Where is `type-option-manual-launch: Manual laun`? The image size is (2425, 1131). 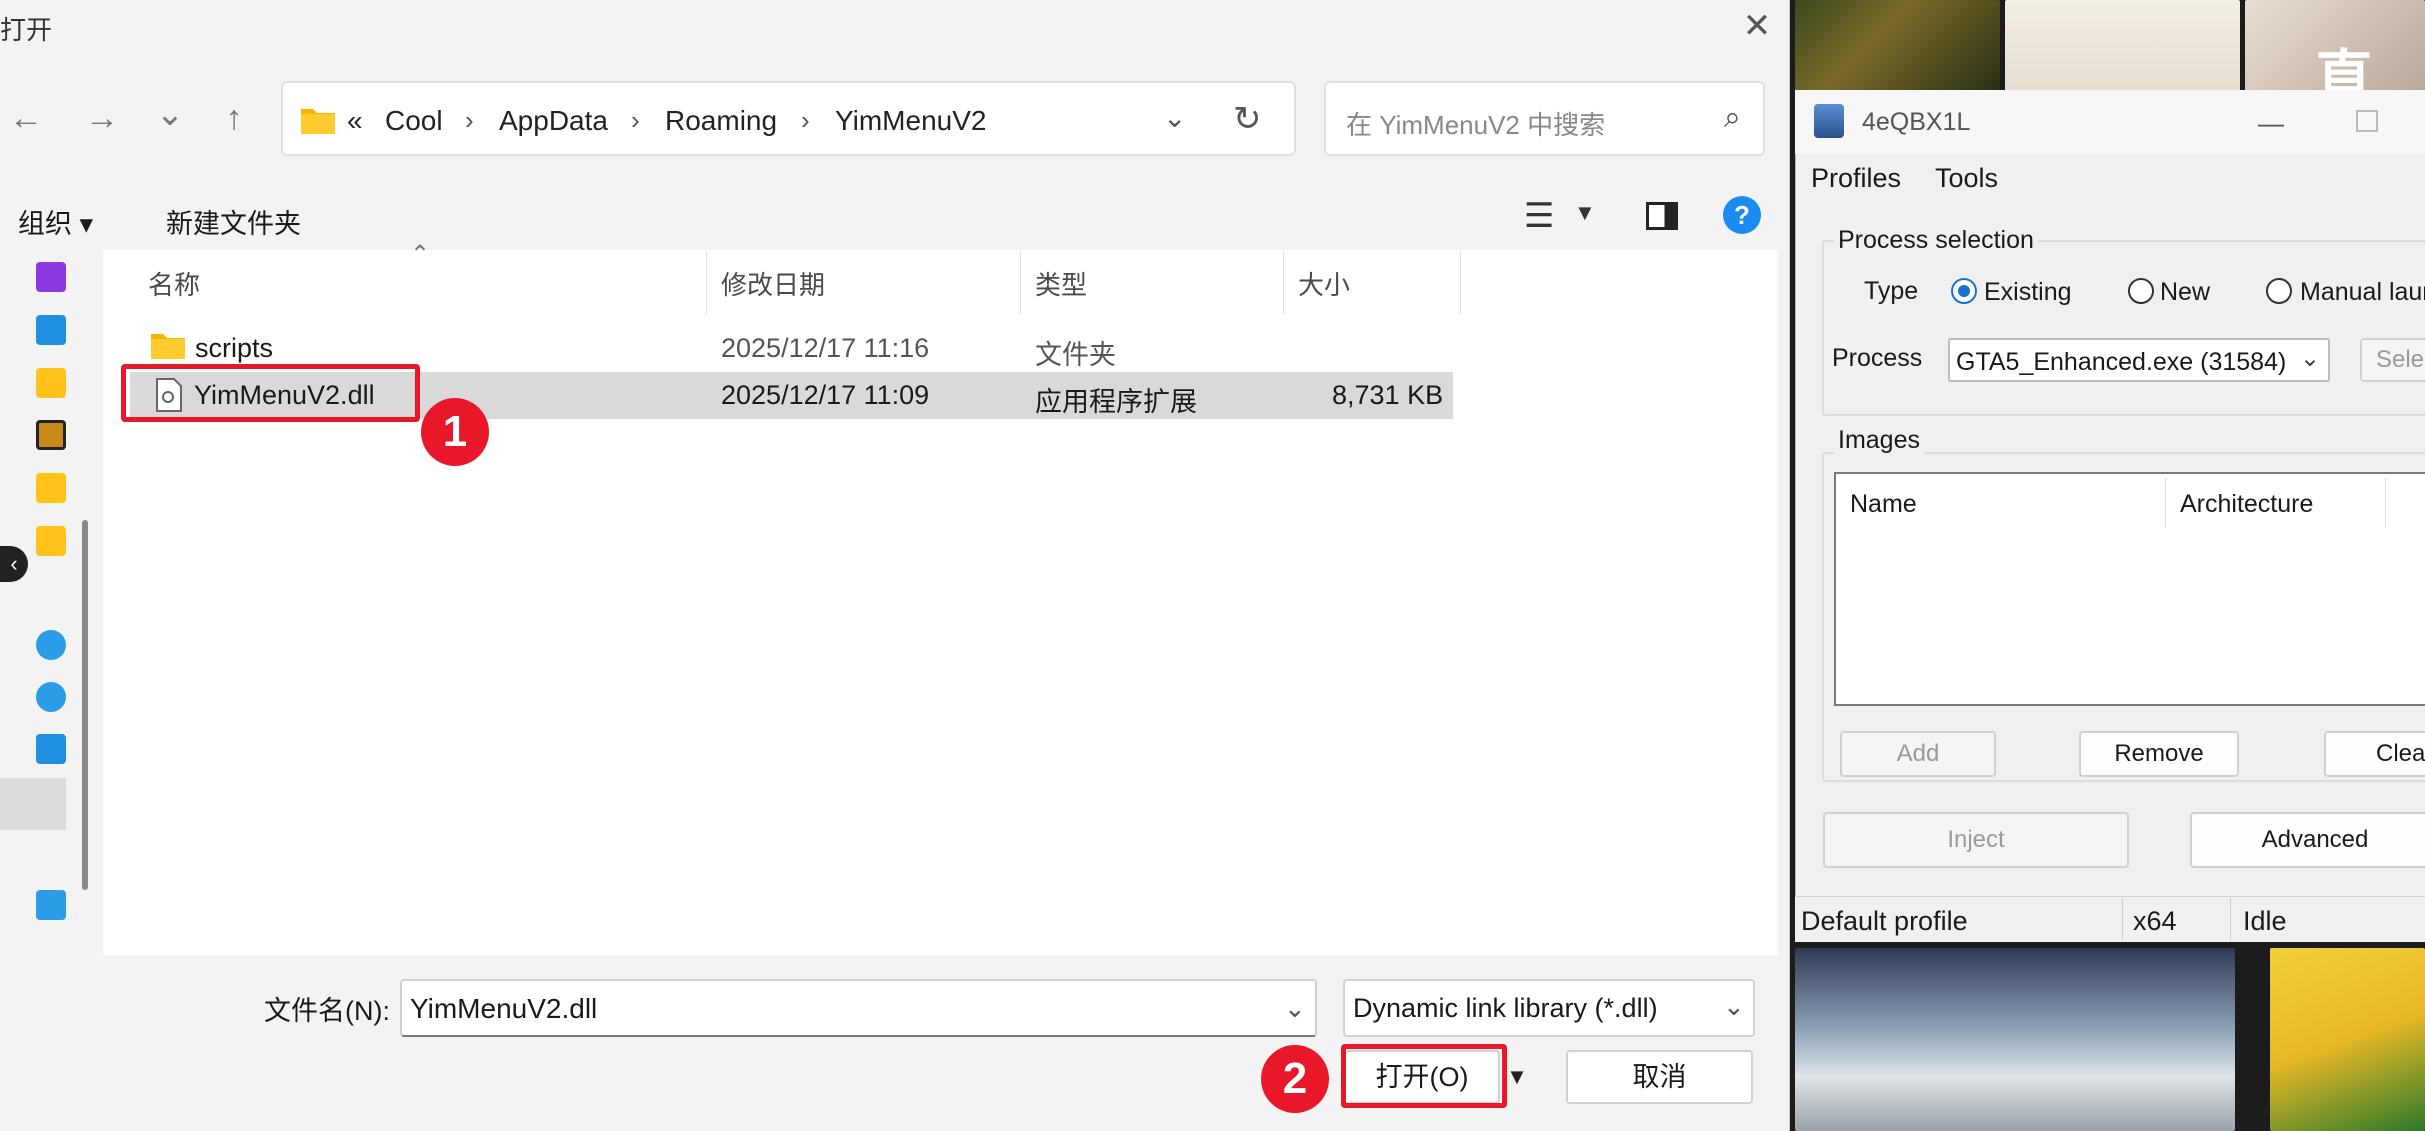
type-option-manual-launch: Manual laun is located at coordinates (2362, 292).